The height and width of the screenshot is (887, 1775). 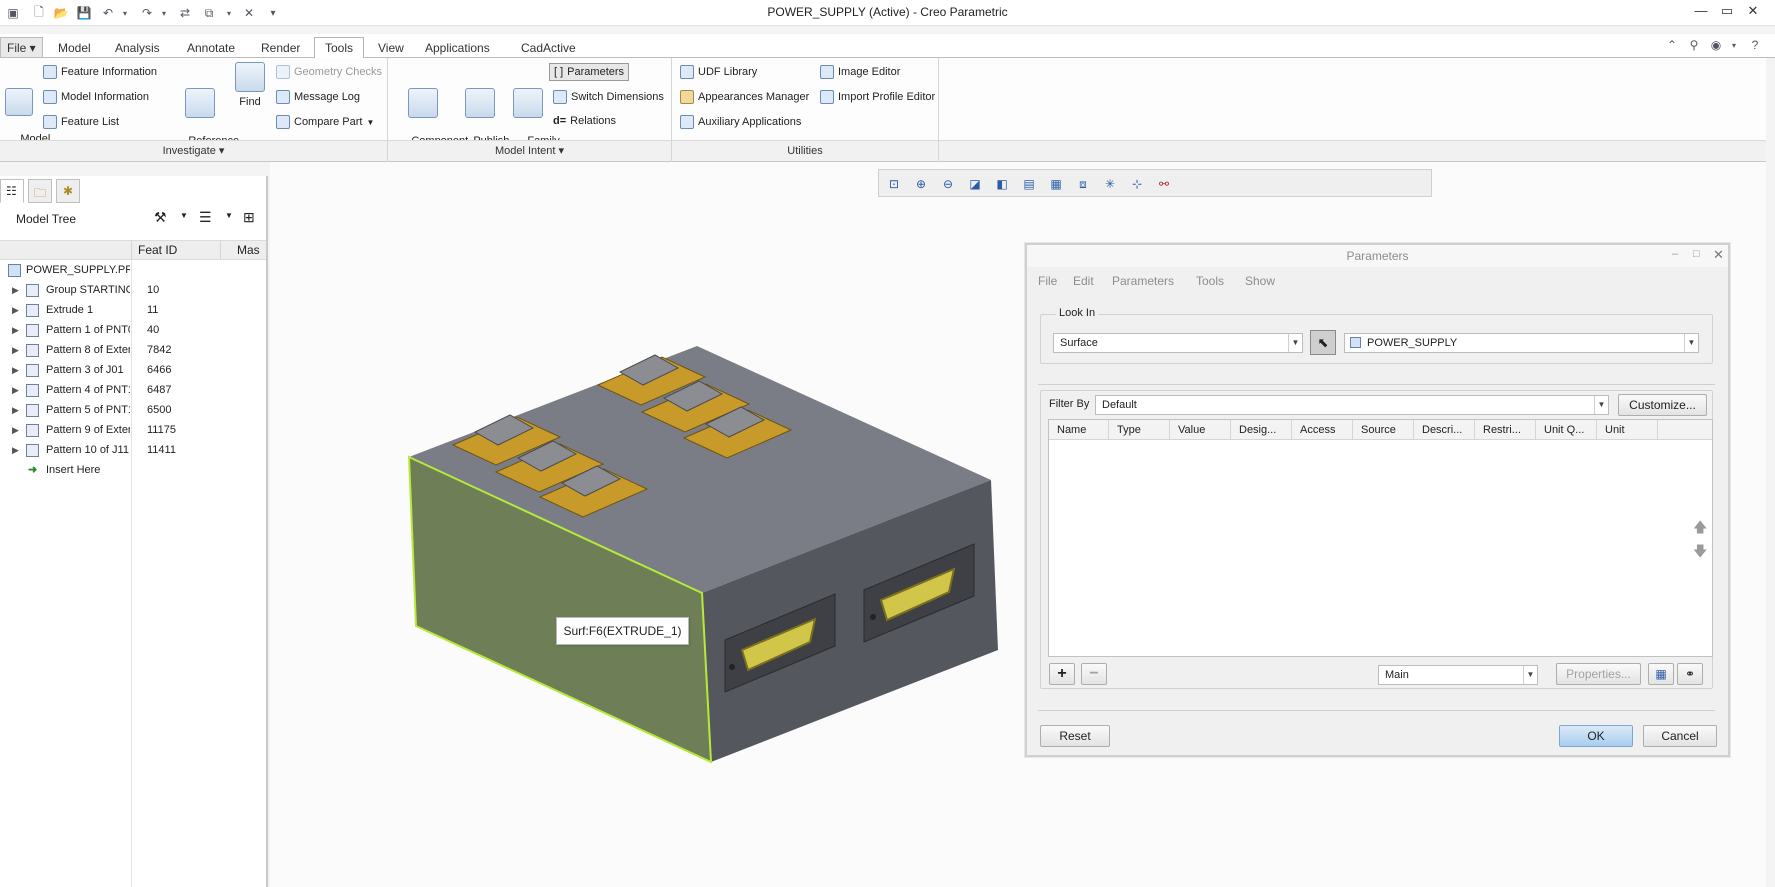 I want to click on dialog-maximize-icon: □, so click(x=1696, y=254).